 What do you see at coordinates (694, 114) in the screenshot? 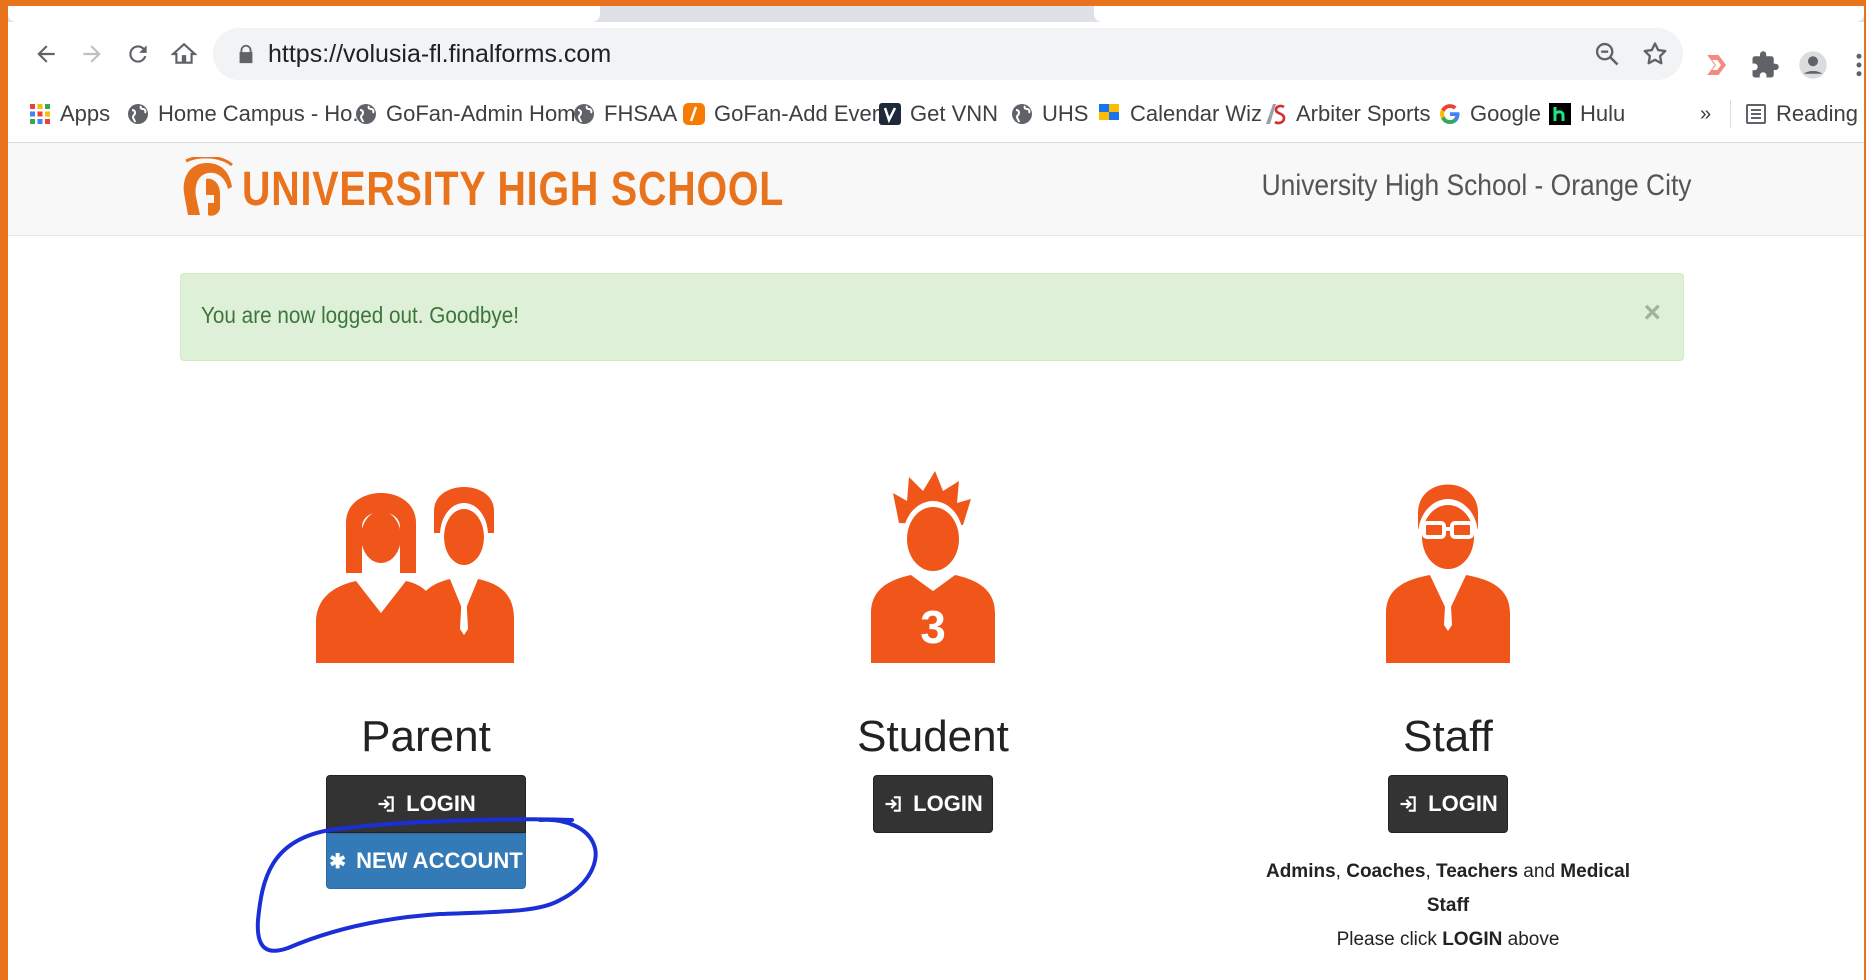
I see `gofan-icon` at bounding box center [694, 114].